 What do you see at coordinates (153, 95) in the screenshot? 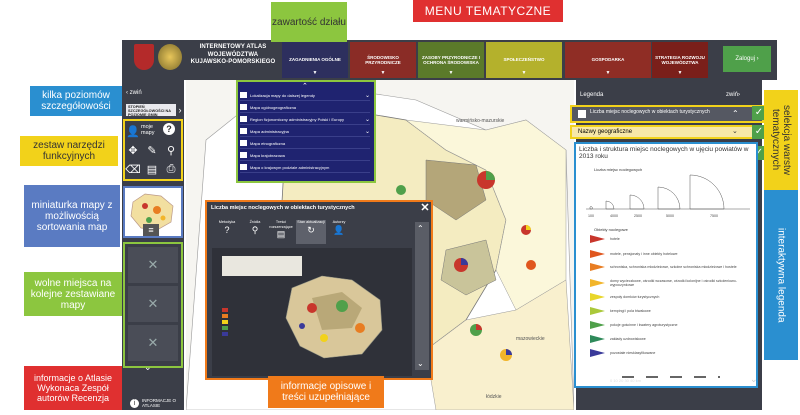
I see `collapse-left-button: ‹ zwiń` at bounding box center [153, 95].